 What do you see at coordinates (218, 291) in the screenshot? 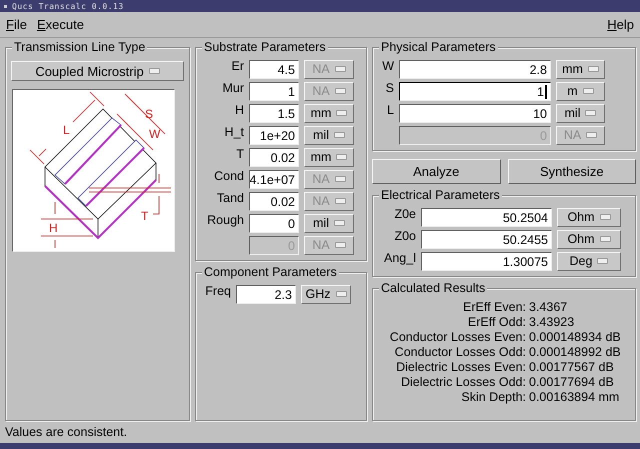
I see `field-label: Freq` at bounding box center [218, 291].